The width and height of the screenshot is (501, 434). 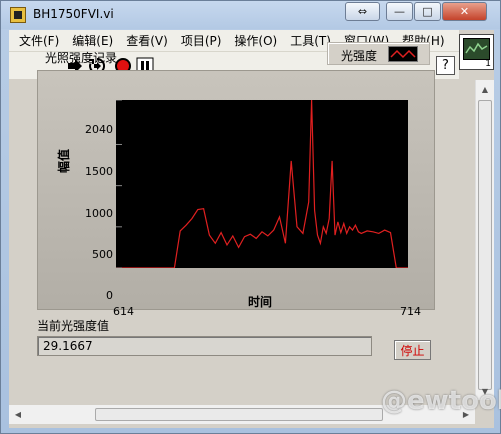 I want to click on vertical-scrollbar: ▲ ▼, so click(x=484, y=240).